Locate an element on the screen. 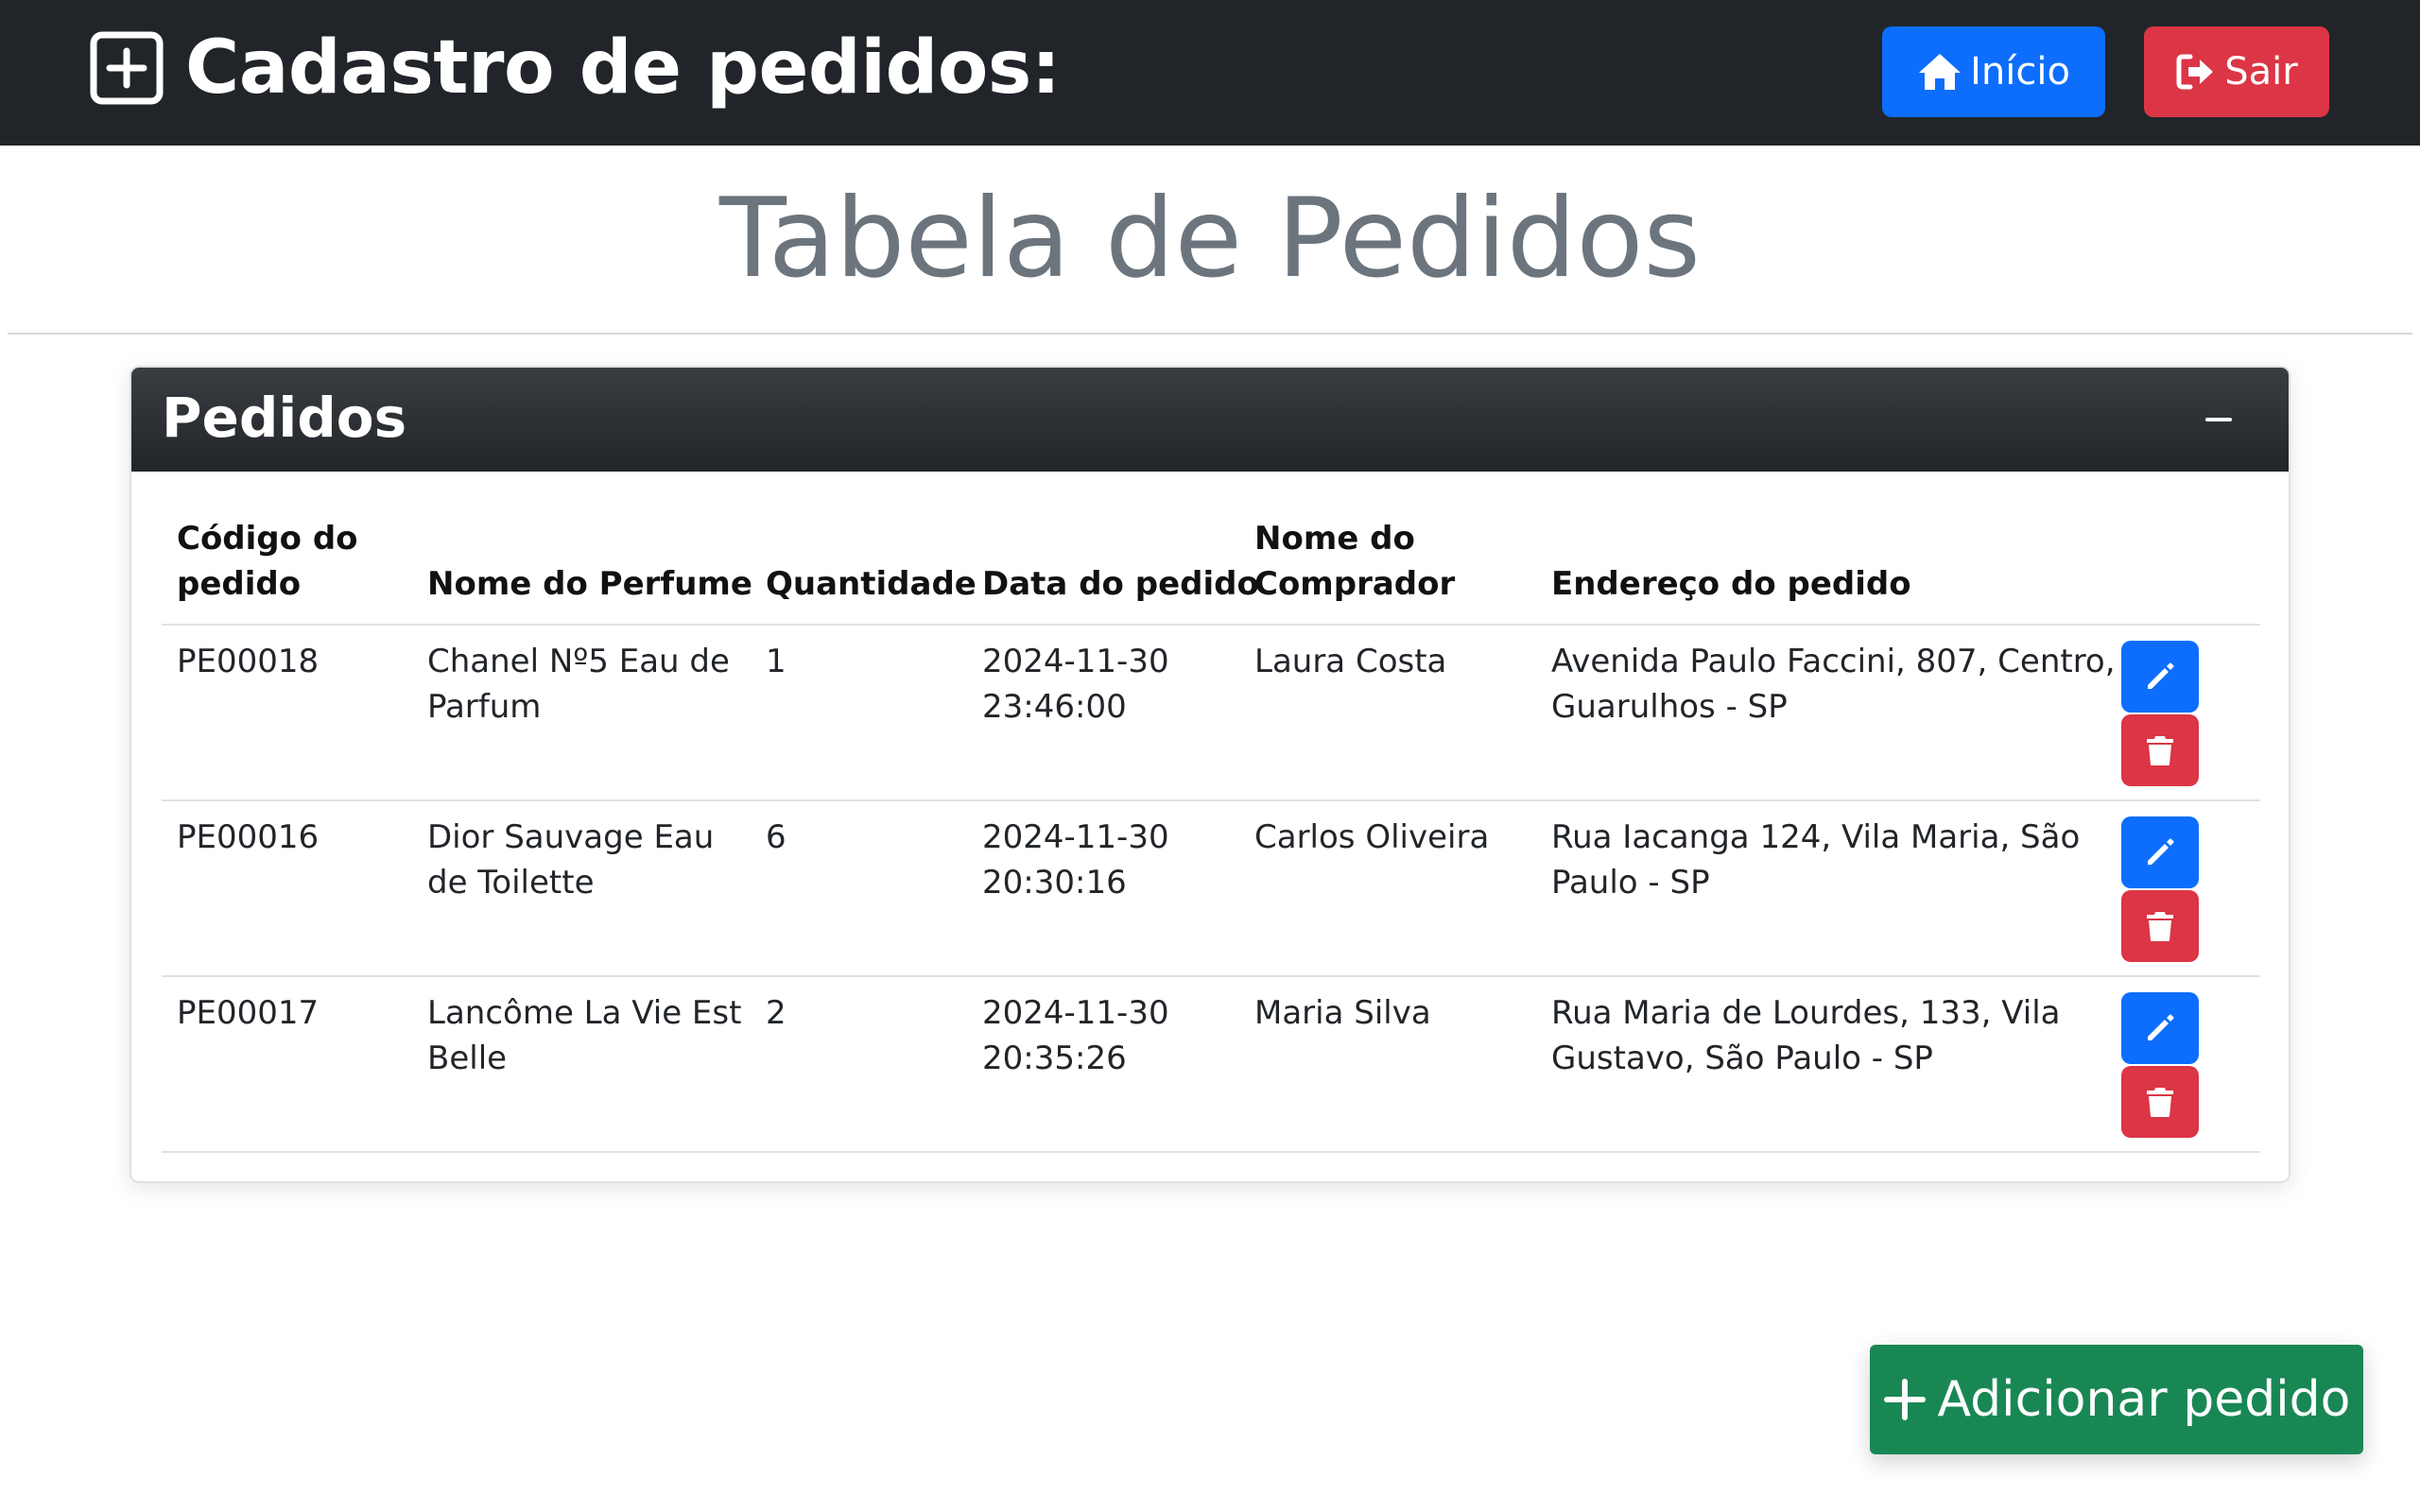 This screenshot has width=2420, height=1512. cell-quantity: 2 is located at coordinates (776, 1013).